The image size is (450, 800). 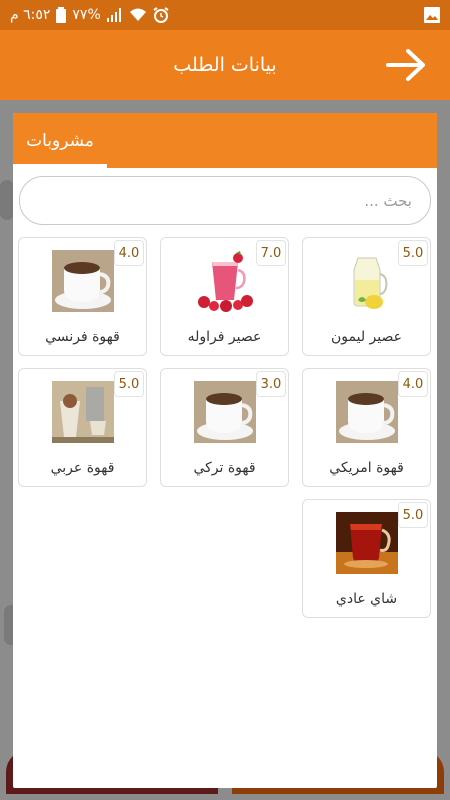 What do you see at coordinates (82, 337) in the screenshot?
I see `item-name: قهوة فرنسي` at bounding box center [82, 337].